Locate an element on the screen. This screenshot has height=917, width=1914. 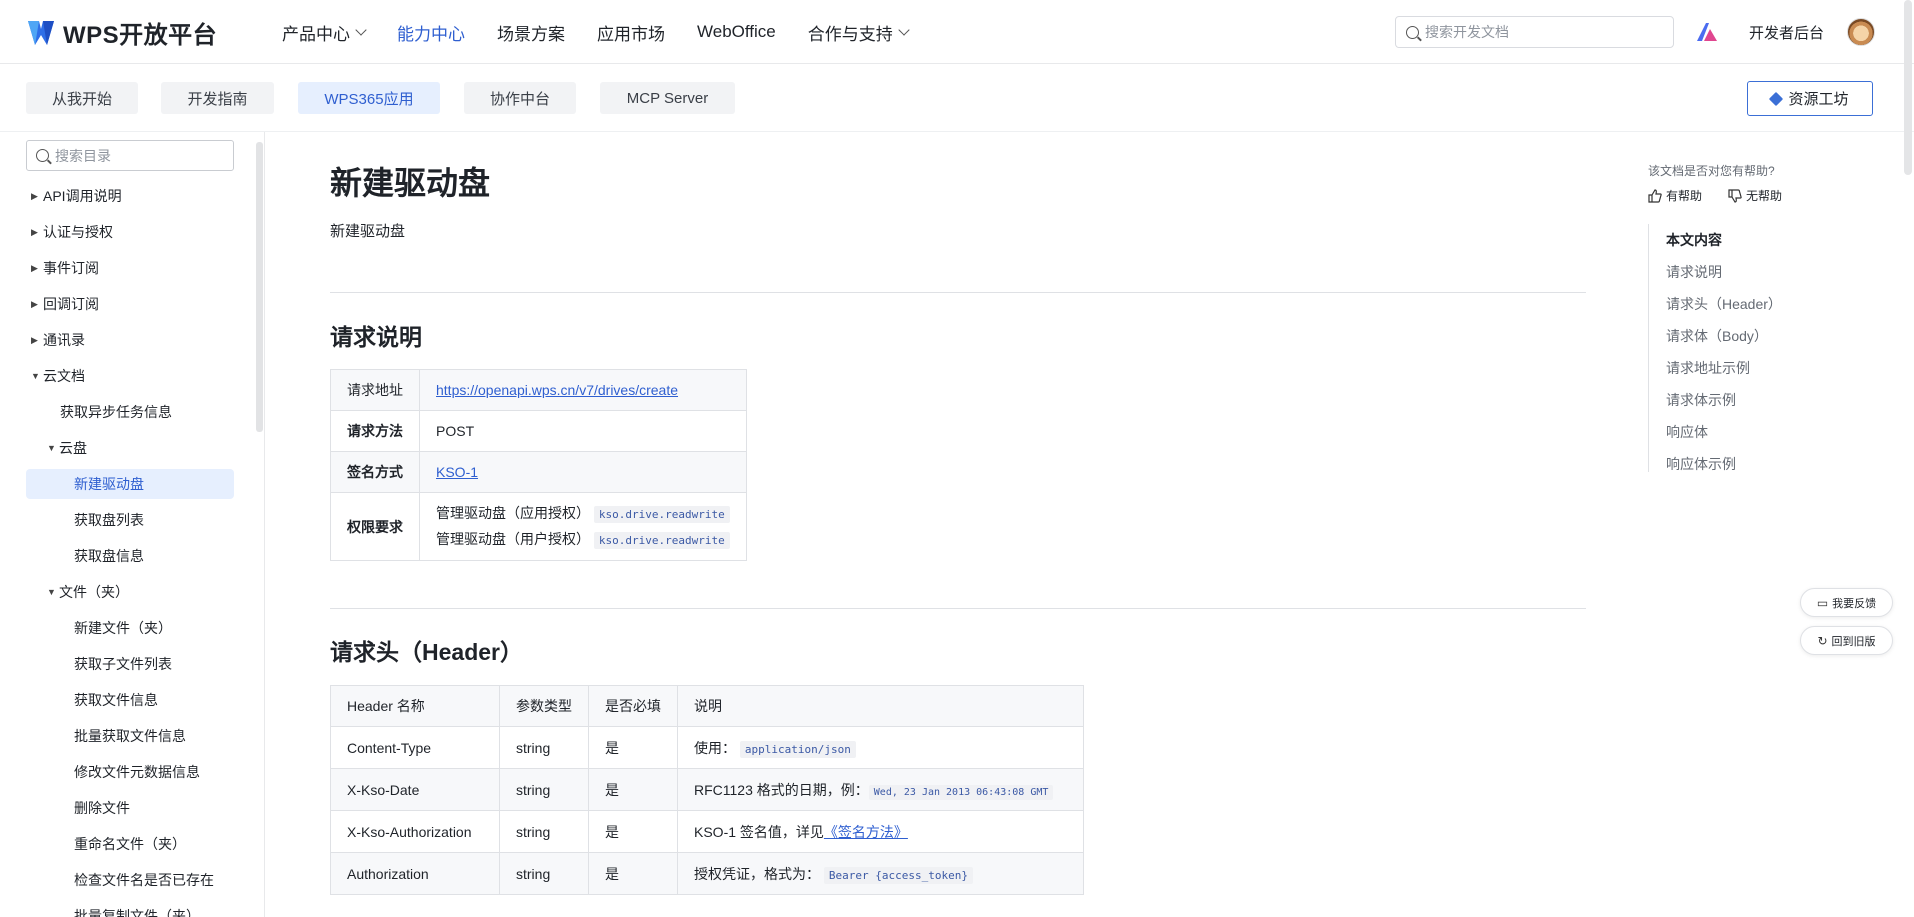
tab-dev-guide: 开发指南 is located at coordinates (217, 98).